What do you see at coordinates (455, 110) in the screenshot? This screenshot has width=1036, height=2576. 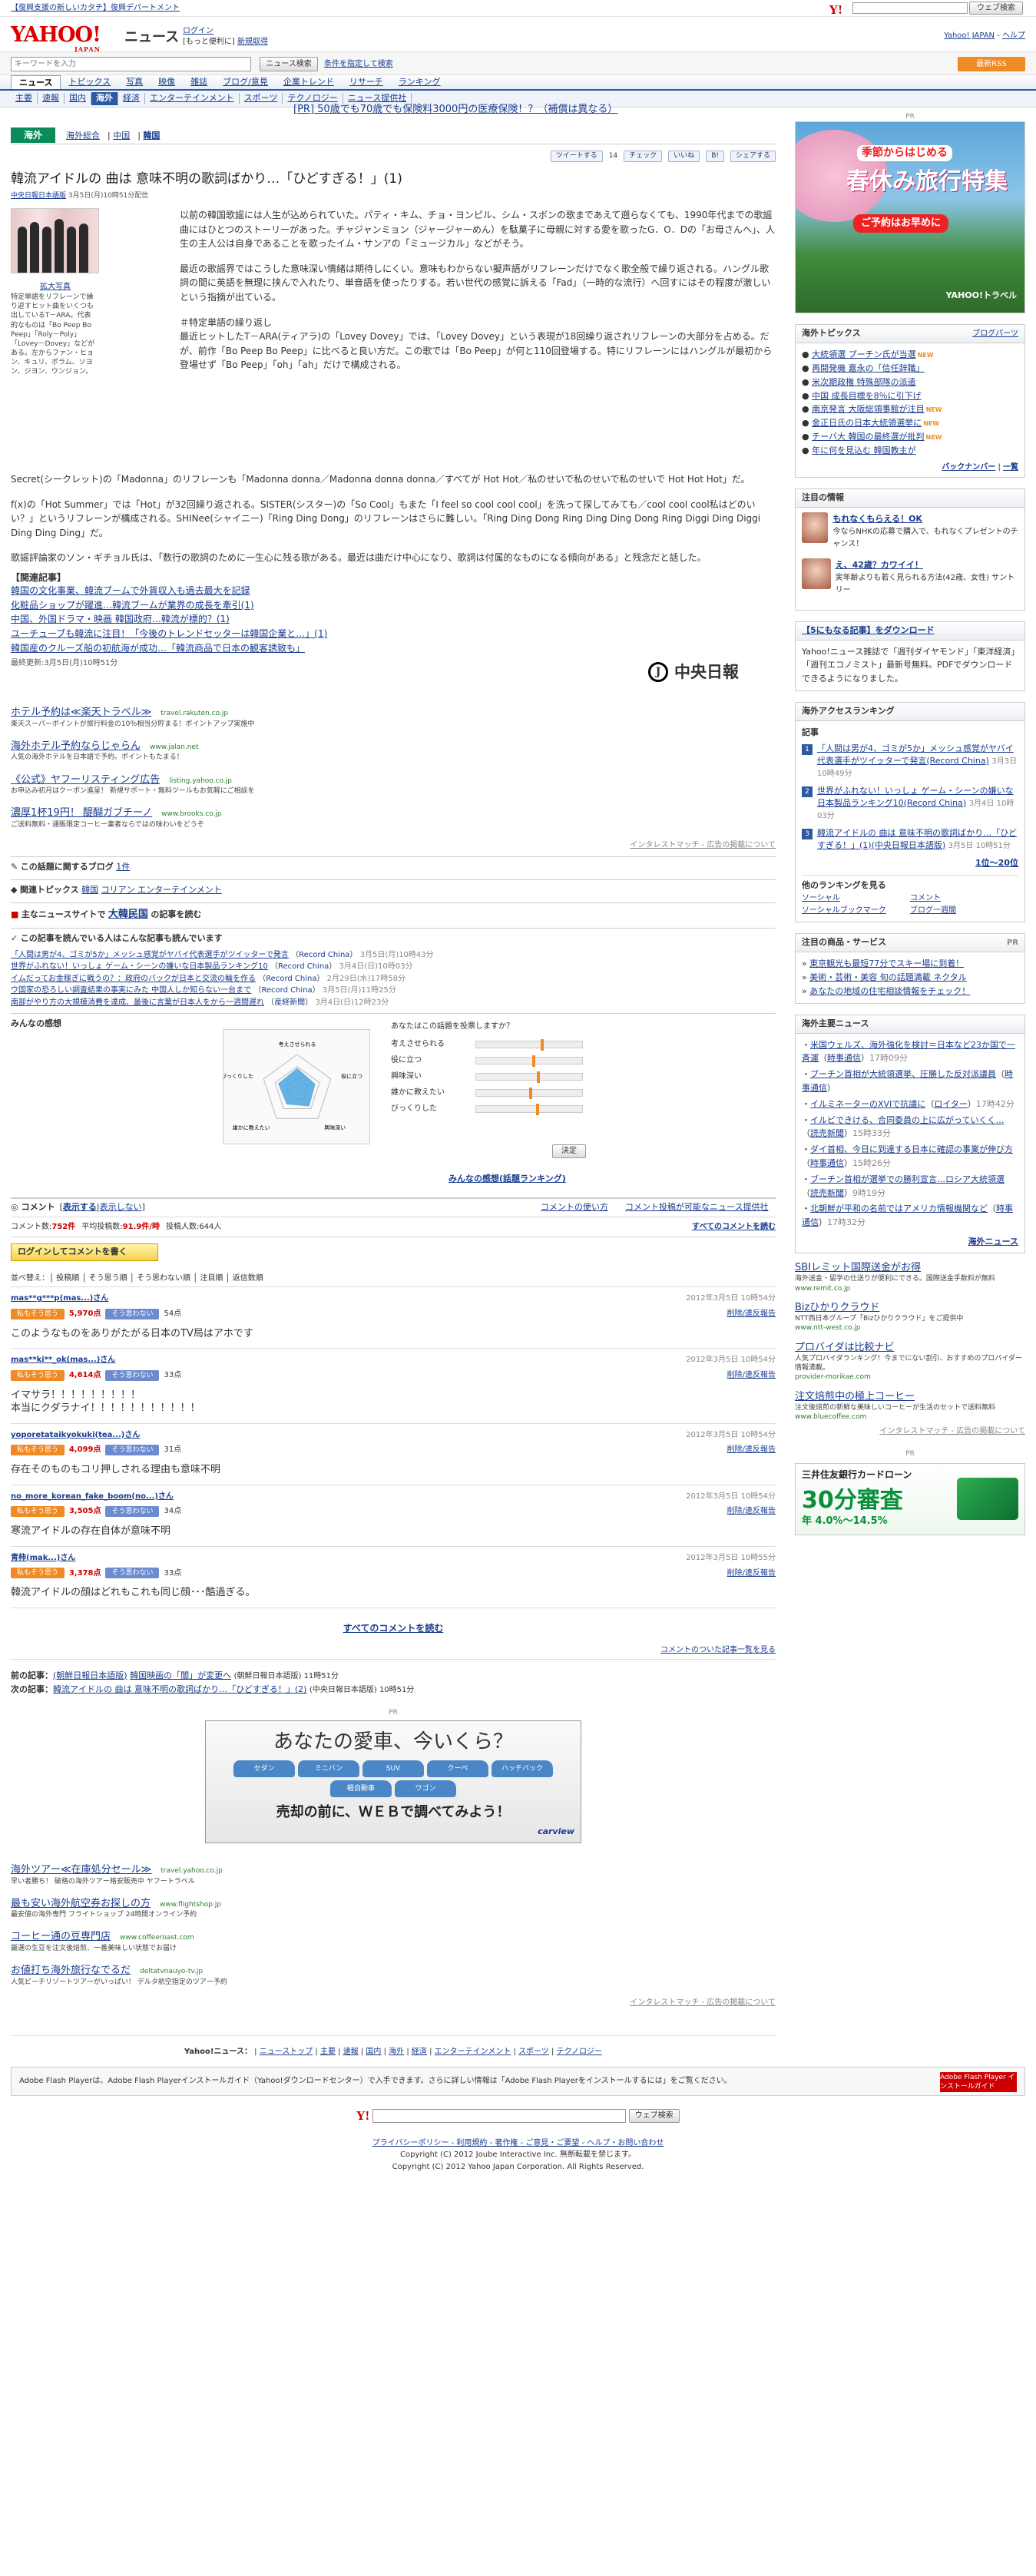 I see `pr-top-link: [PR] 50歳でも70歳でも保険料3000円の医療保険！？（補償は異なる）` at bounding box center [455, 110].